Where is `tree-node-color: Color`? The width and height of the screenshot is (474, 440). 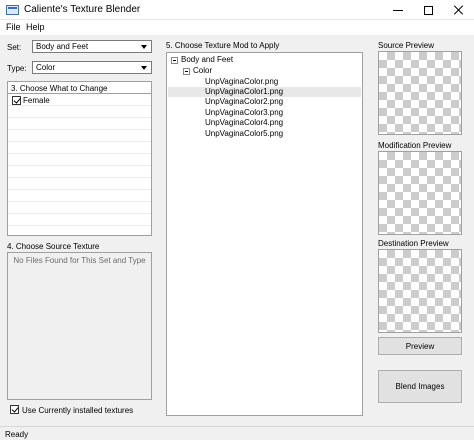
tree-node-color: Color is located at coordinates (202, 71).